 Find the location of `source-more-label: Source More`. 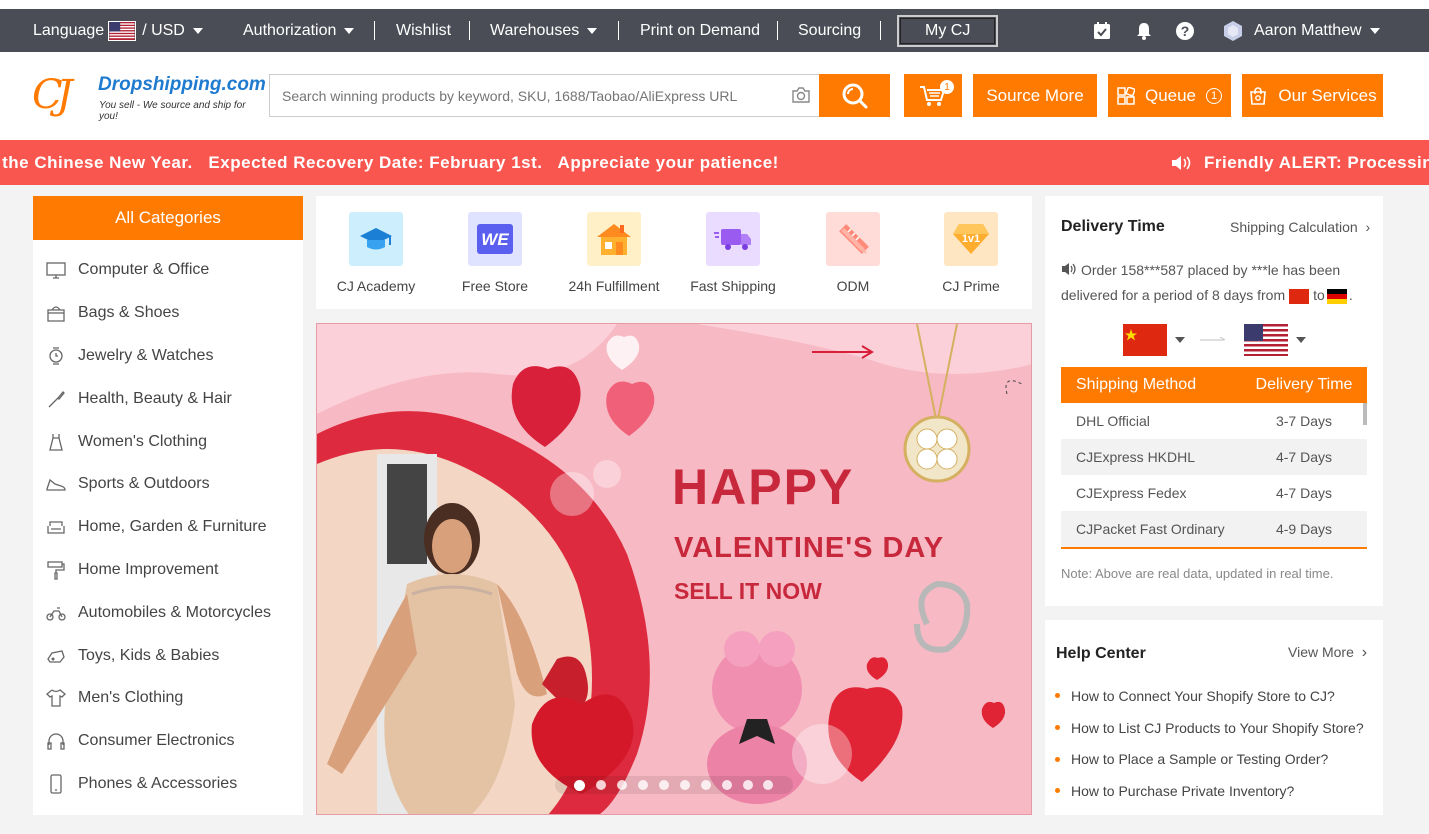

source-more-label: Source More is located at coordinates (1035, 95).